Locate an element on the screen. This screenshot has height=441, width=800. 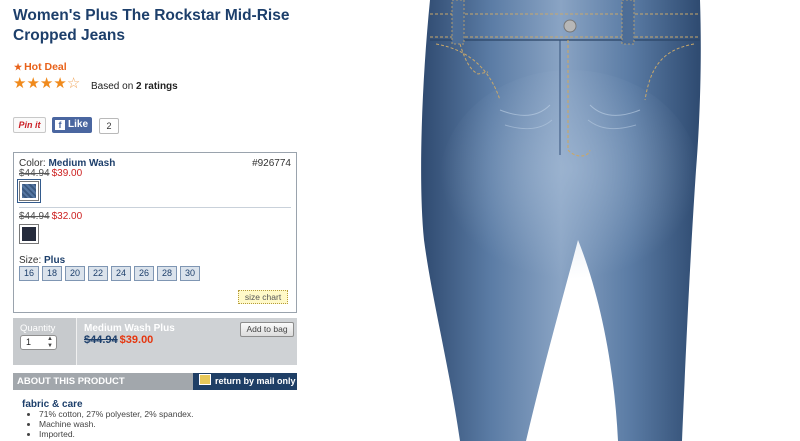
star-icon: ★ is located at coordinates (18, 67).